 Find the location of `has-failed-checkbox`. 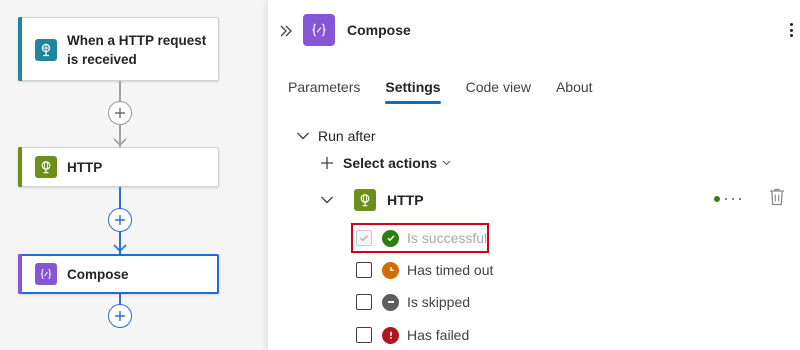

has-failed-checkbox is located at coordinates (364, 335).